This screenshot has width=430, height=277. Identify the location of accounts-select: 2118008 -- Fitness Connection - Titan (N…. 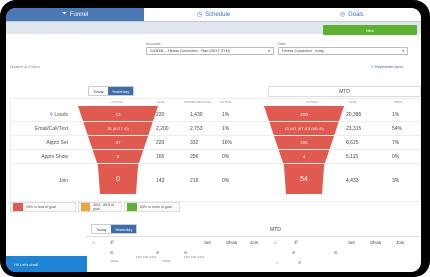
(210, 51).